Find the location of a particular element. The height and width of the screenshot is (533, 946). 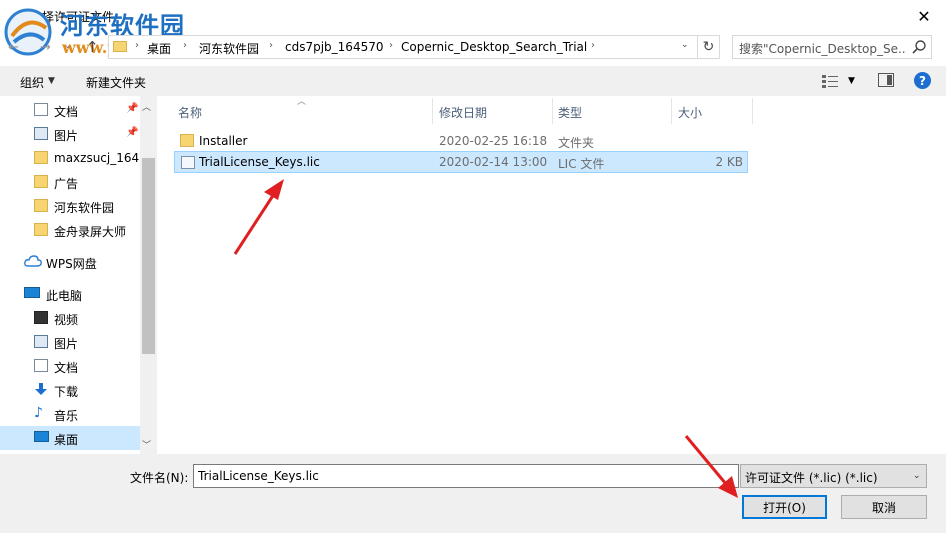

sidebar-item-videos: 视频 is located at coordinates (70, 318).